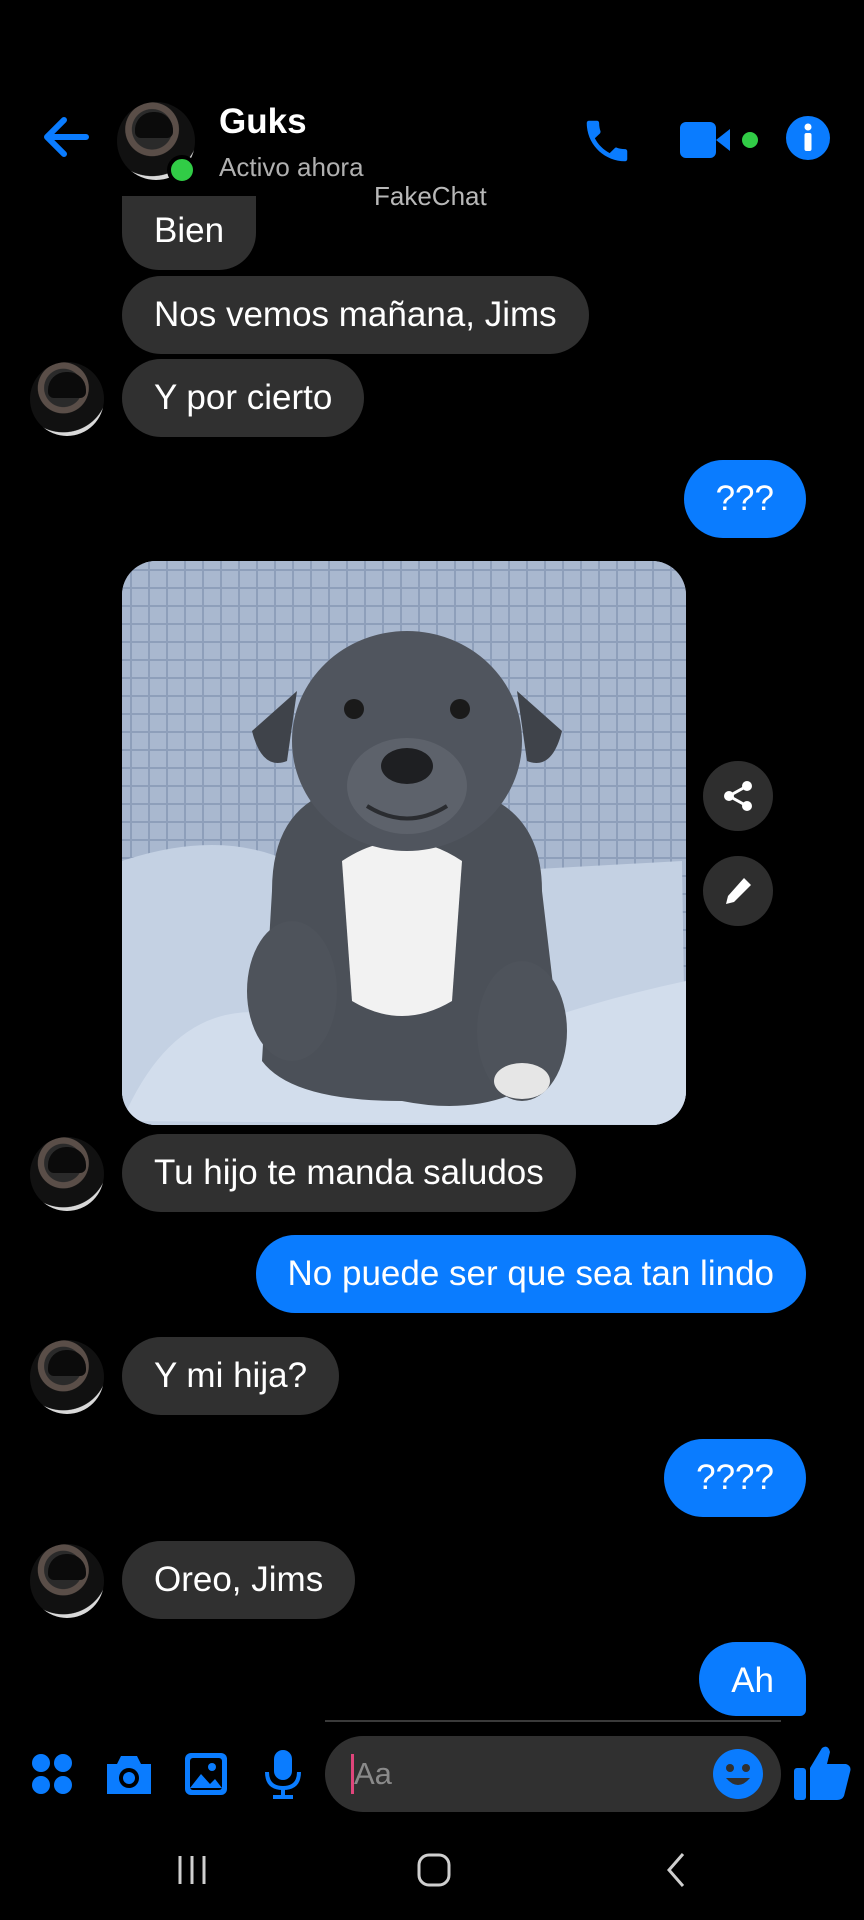 The width and height of the screenshot is (864, 1920). I want to click on apps-button, so click(52, 1774).